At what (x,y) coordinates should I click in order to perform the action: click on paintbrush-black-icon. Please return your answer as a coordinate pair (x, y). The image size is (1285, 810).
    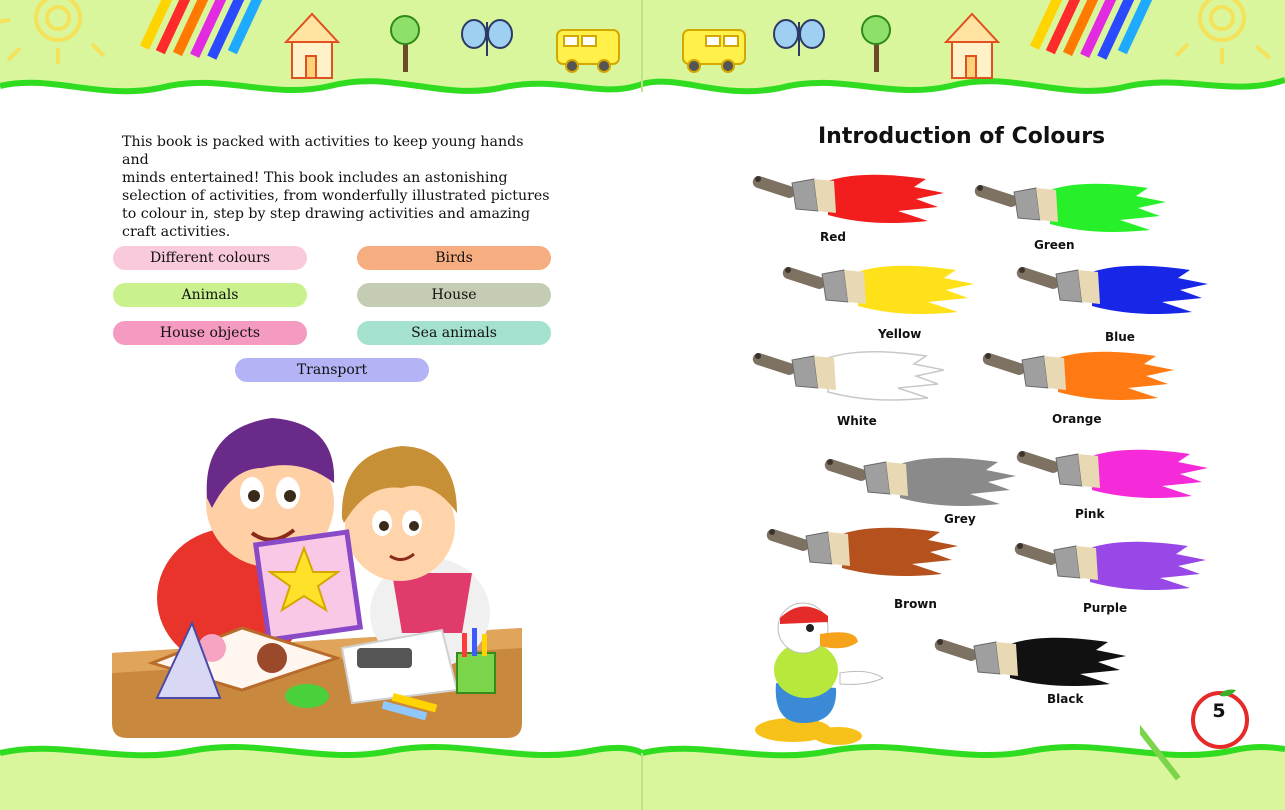
    Looking at the image, I should click on (1030, 661).